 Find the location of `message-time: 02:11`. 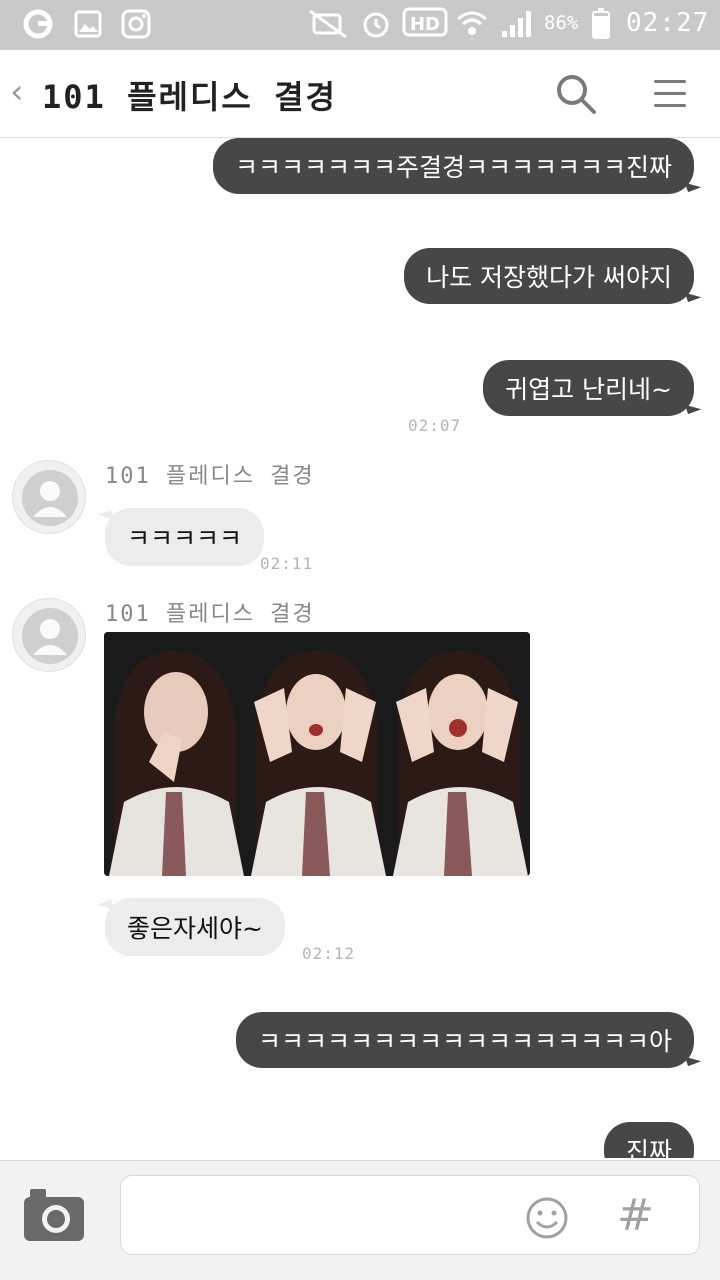

message-time: 02:11 is located at coordinates (287, 563).